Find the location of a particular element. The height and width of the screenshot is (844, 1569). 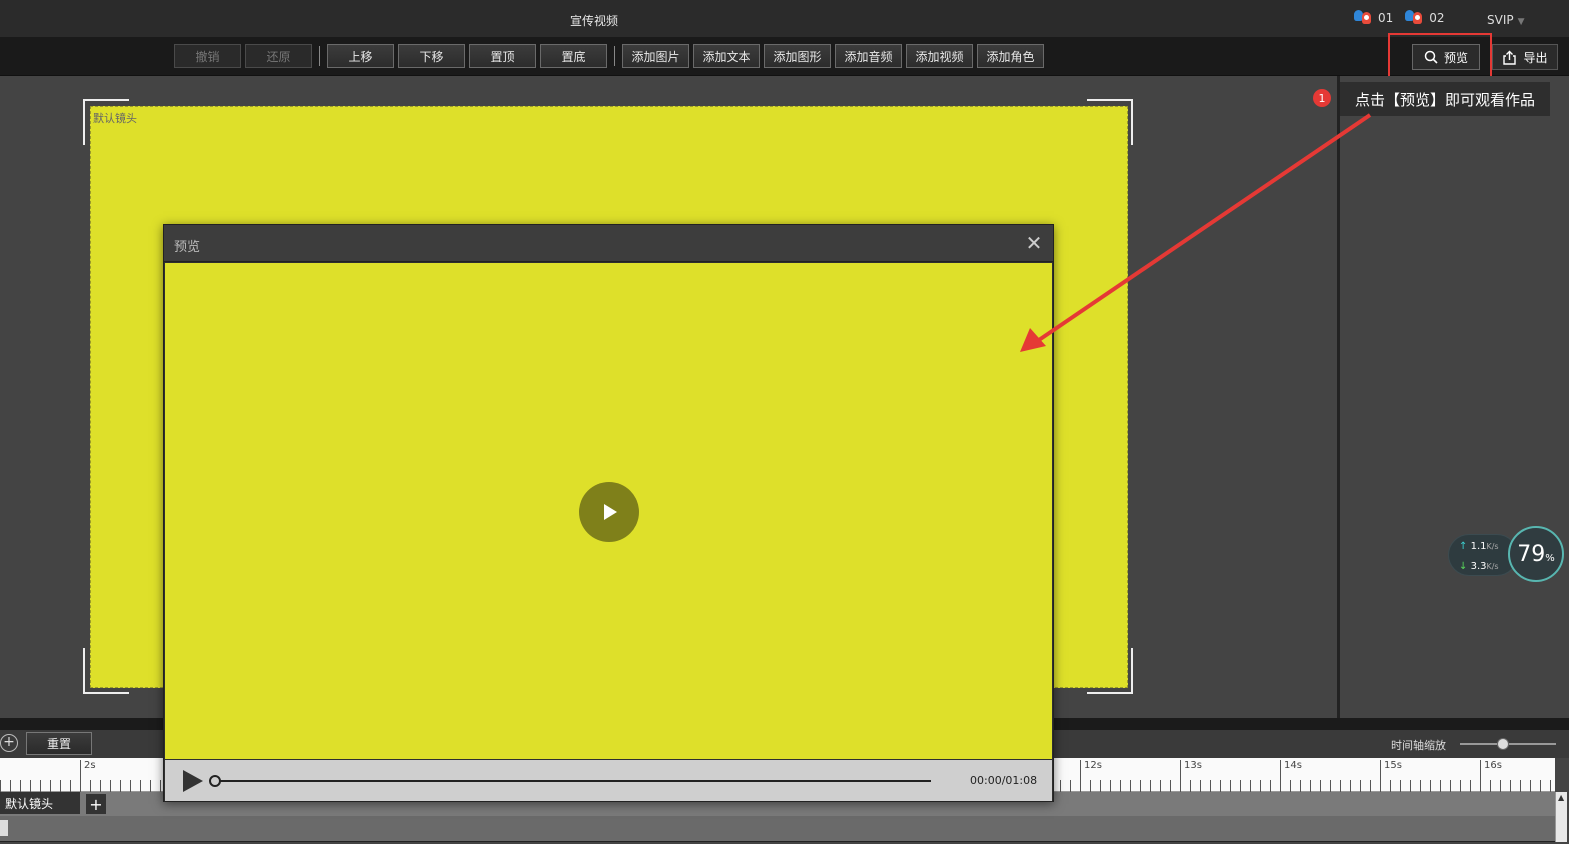

upload-value: 1.1 is located at coordinates (1478, 546).